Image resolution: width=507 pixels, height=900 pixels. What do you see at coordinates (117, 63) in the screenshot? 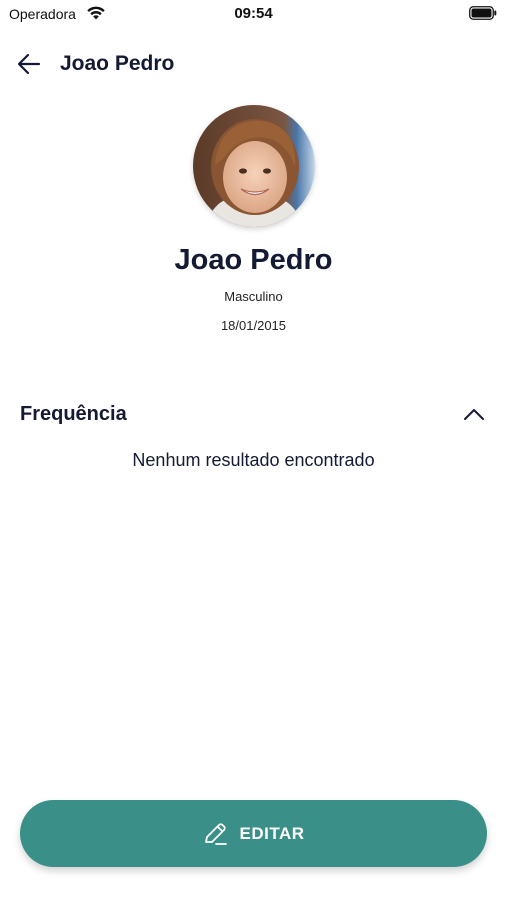
I see `page-title: Joao Pedro` at bounding box center [117, 63].